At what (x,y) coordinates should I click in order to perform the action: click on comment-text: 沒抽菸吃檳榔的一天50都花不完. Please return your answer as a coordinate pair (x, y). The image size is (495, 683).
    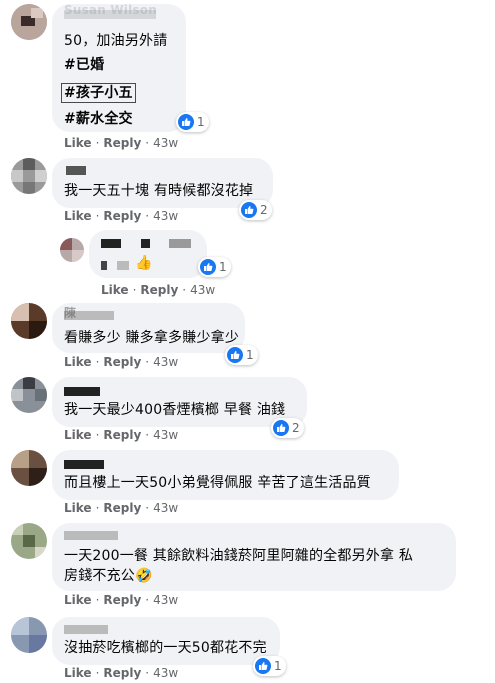
    Looking at the image, I should click on (165, 648).